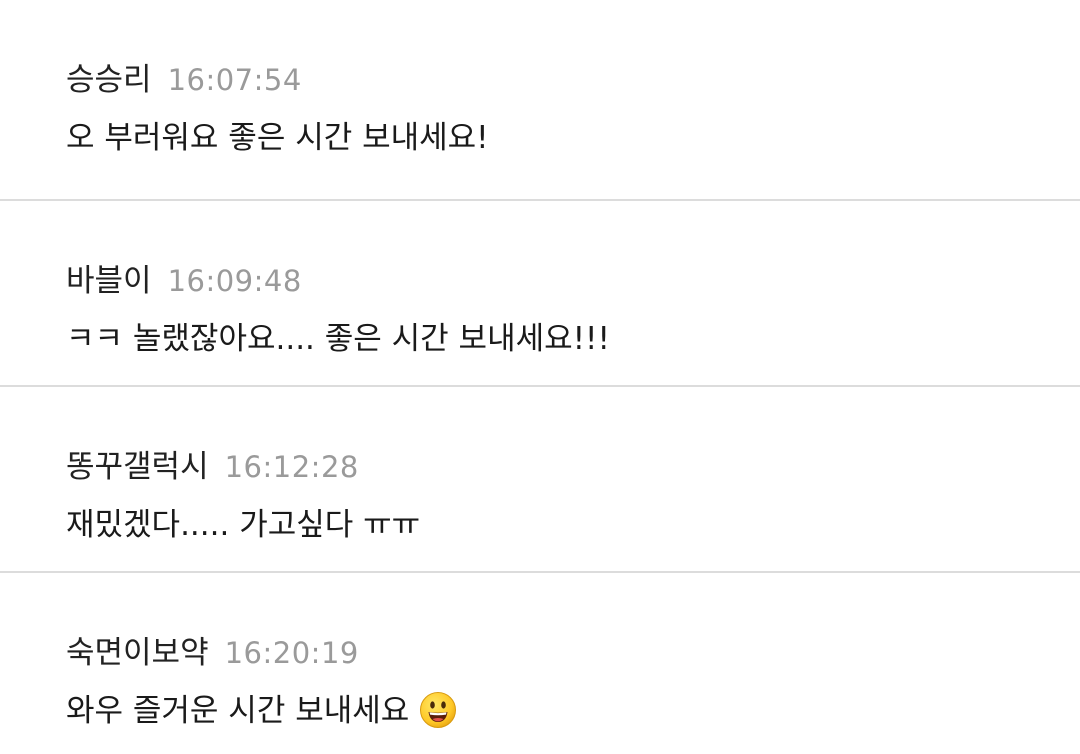  Describe the element at coordinates (277, 138) in the screenshot. I see `comment-text: 오 부러워요 좋은 시간 보내세요!` at that location.